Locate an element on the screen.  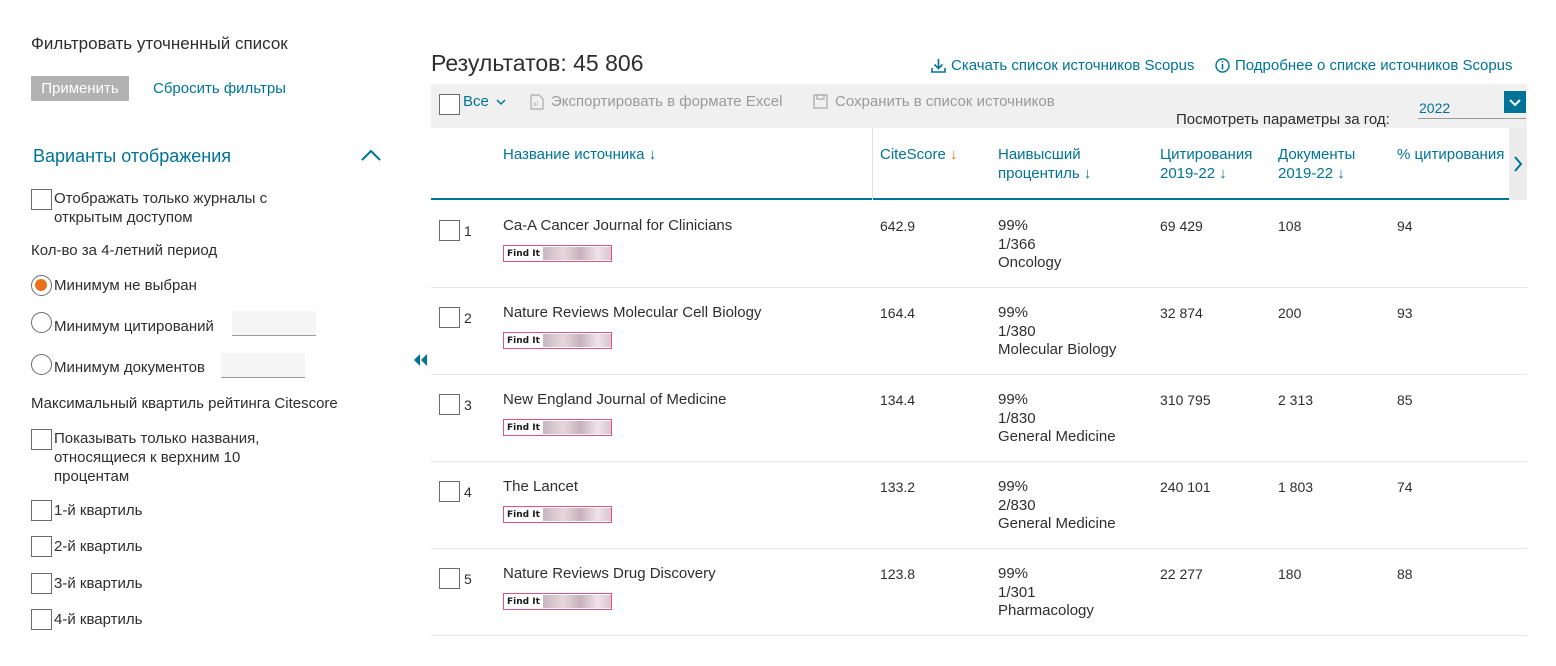
header-citescore-label: CiteScore is located at coordinates (913, 154).